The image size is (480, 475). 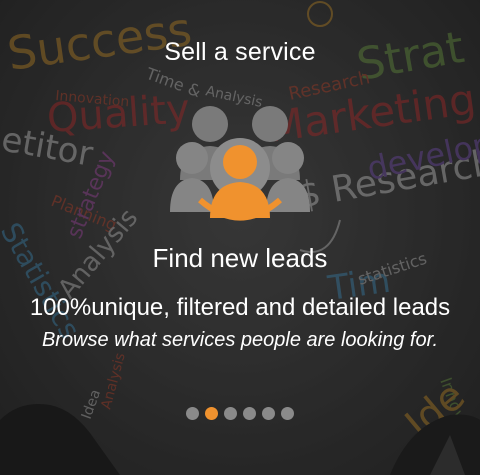 I want to click on carousel-pagination, so click(x=240, y=413).